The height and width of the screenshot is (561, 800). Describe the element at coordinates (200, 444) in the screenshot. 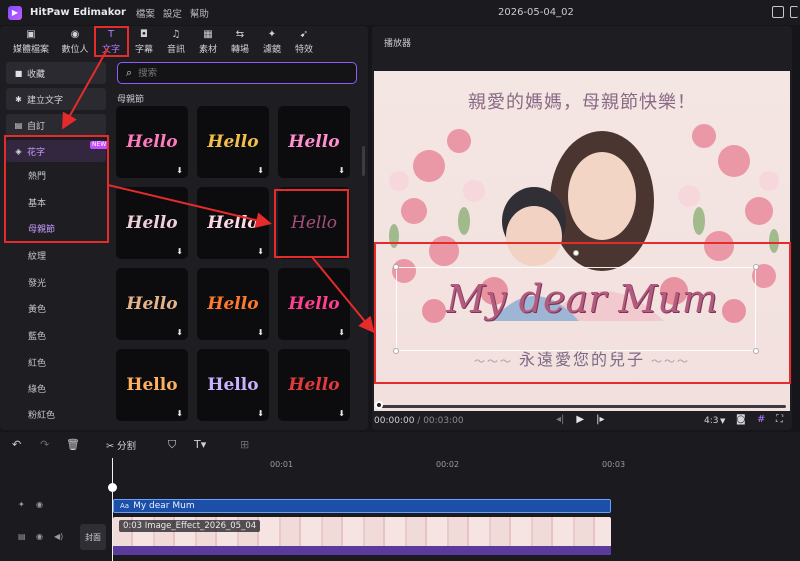

I see `text-tool-icon: T▾` at that location.